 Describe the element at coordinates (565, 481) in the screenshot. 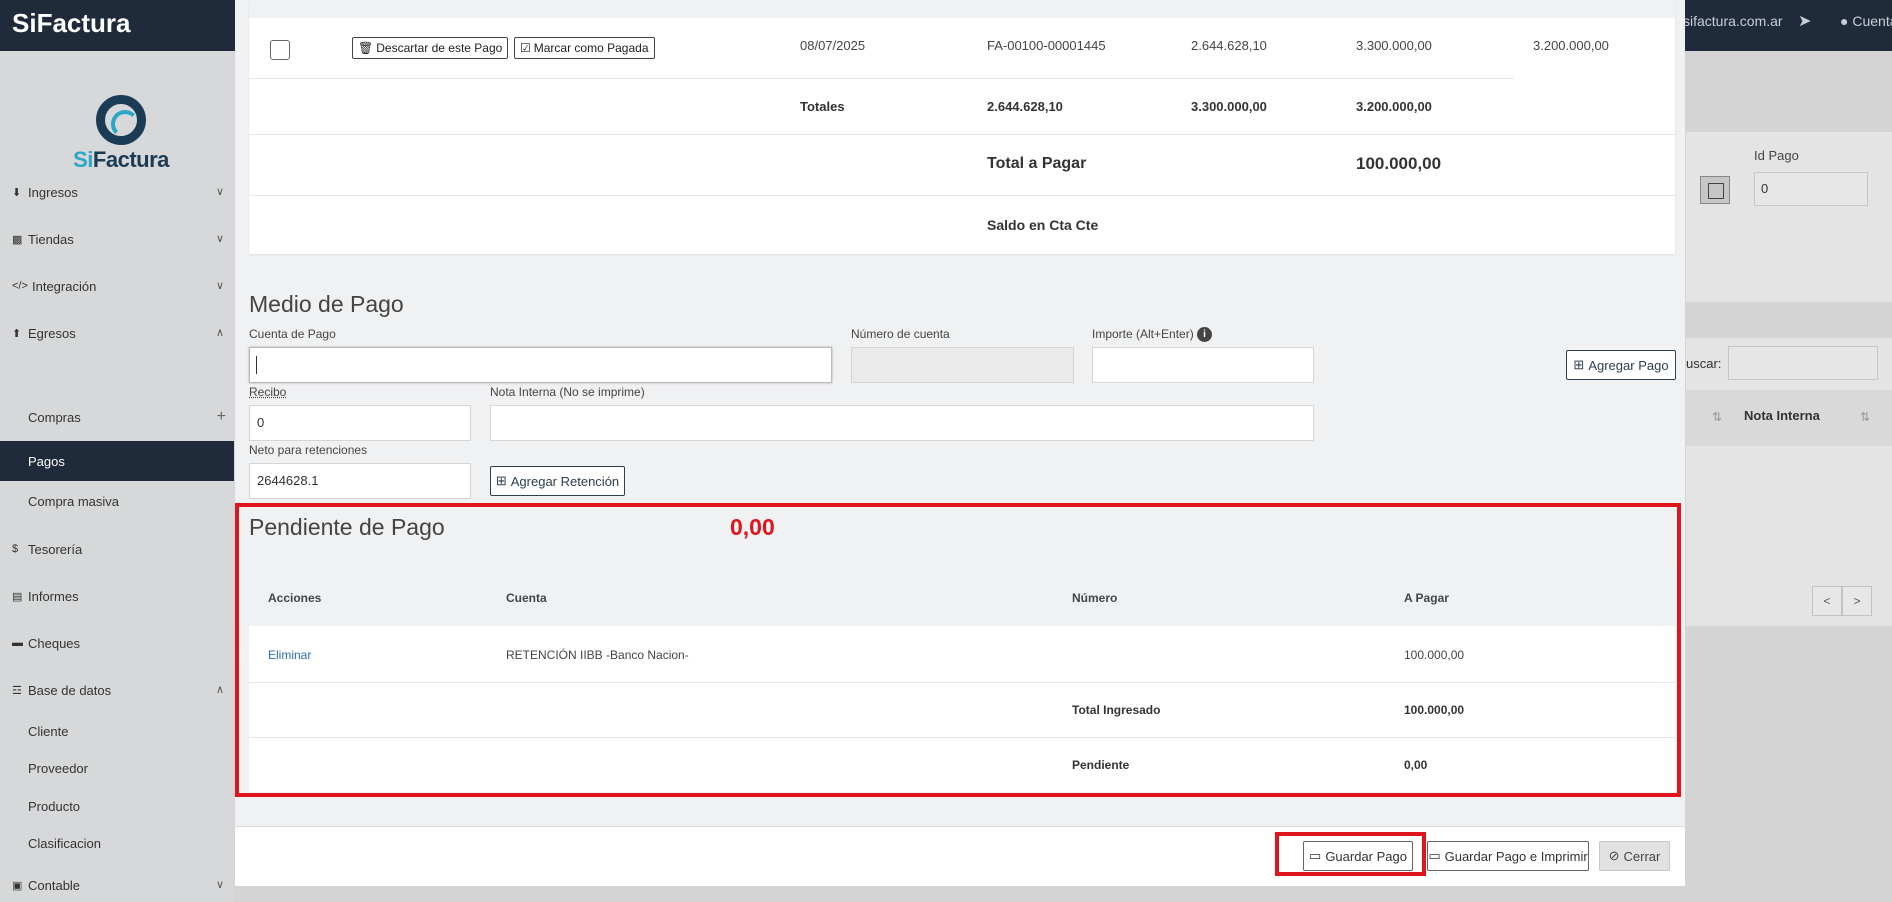

I see `agregar-retencion-label: Agregar Retención` at that location.